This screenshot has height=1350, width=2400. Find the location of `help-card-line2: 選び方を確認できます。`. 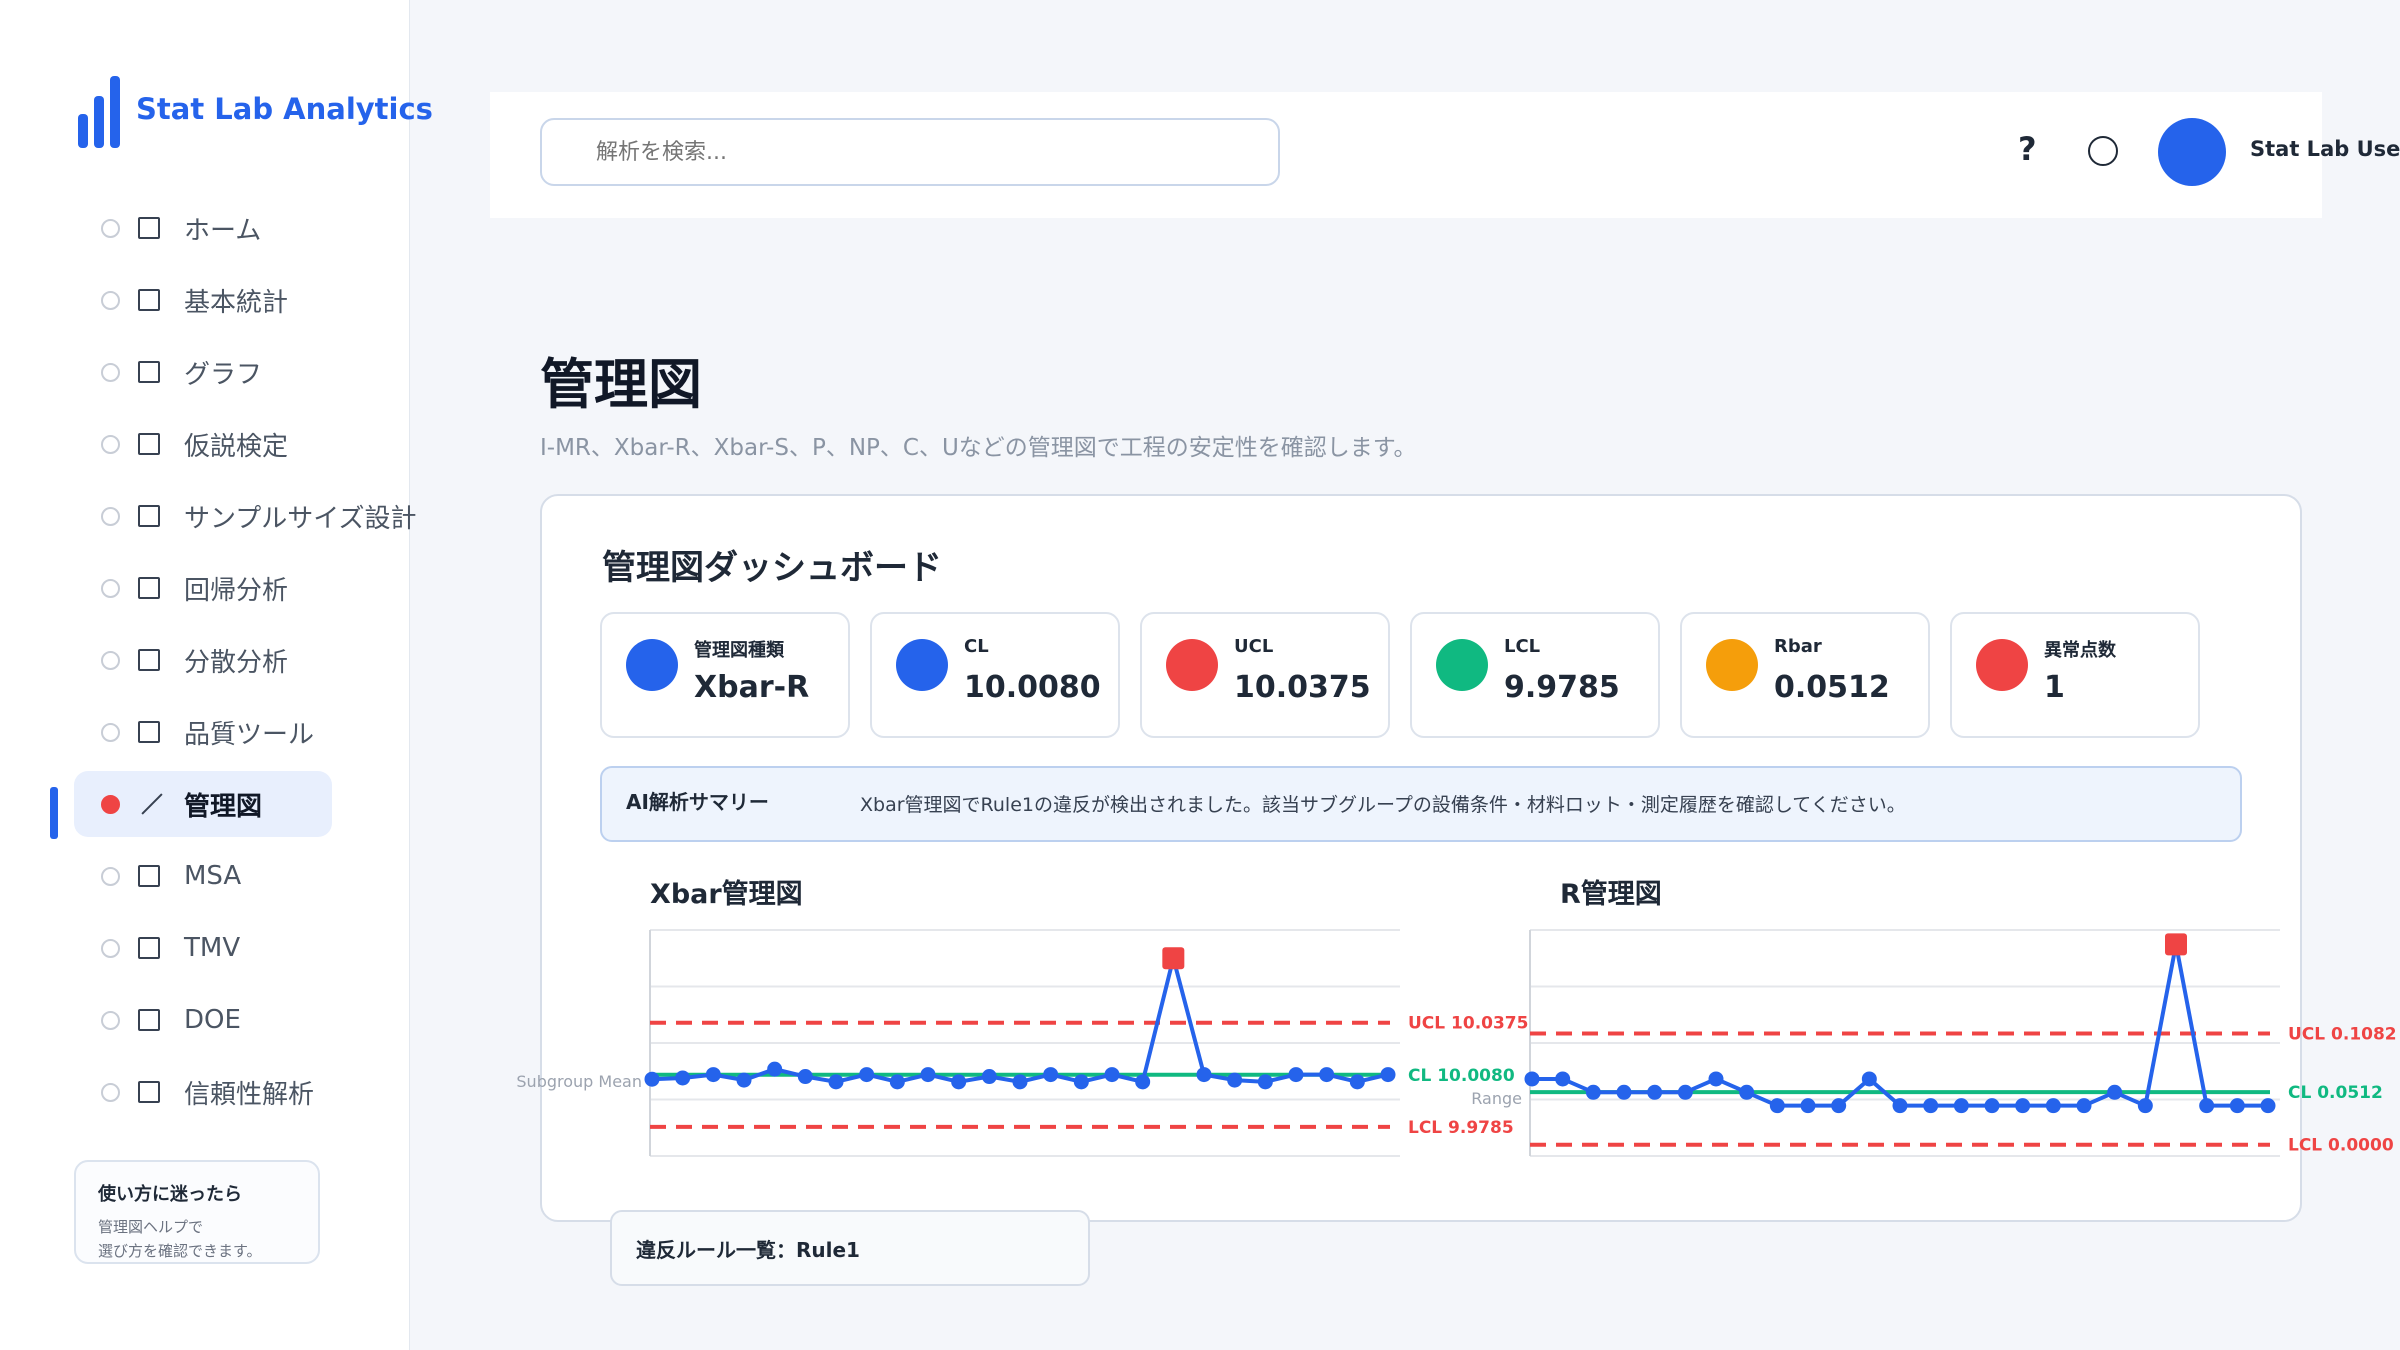

help-card-line2: 選び方を確認できます。 is located at coordinates (180, 1251).